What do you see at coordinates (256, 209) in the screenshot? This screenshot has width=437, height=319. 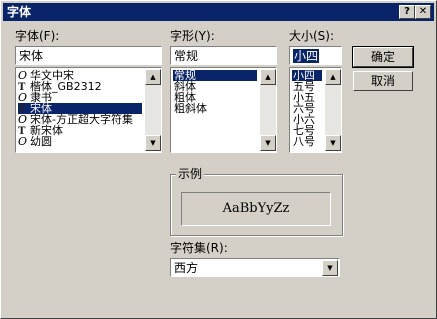 I see `sample-preview: AaBbYyZz` at bounding box center [256, 209].